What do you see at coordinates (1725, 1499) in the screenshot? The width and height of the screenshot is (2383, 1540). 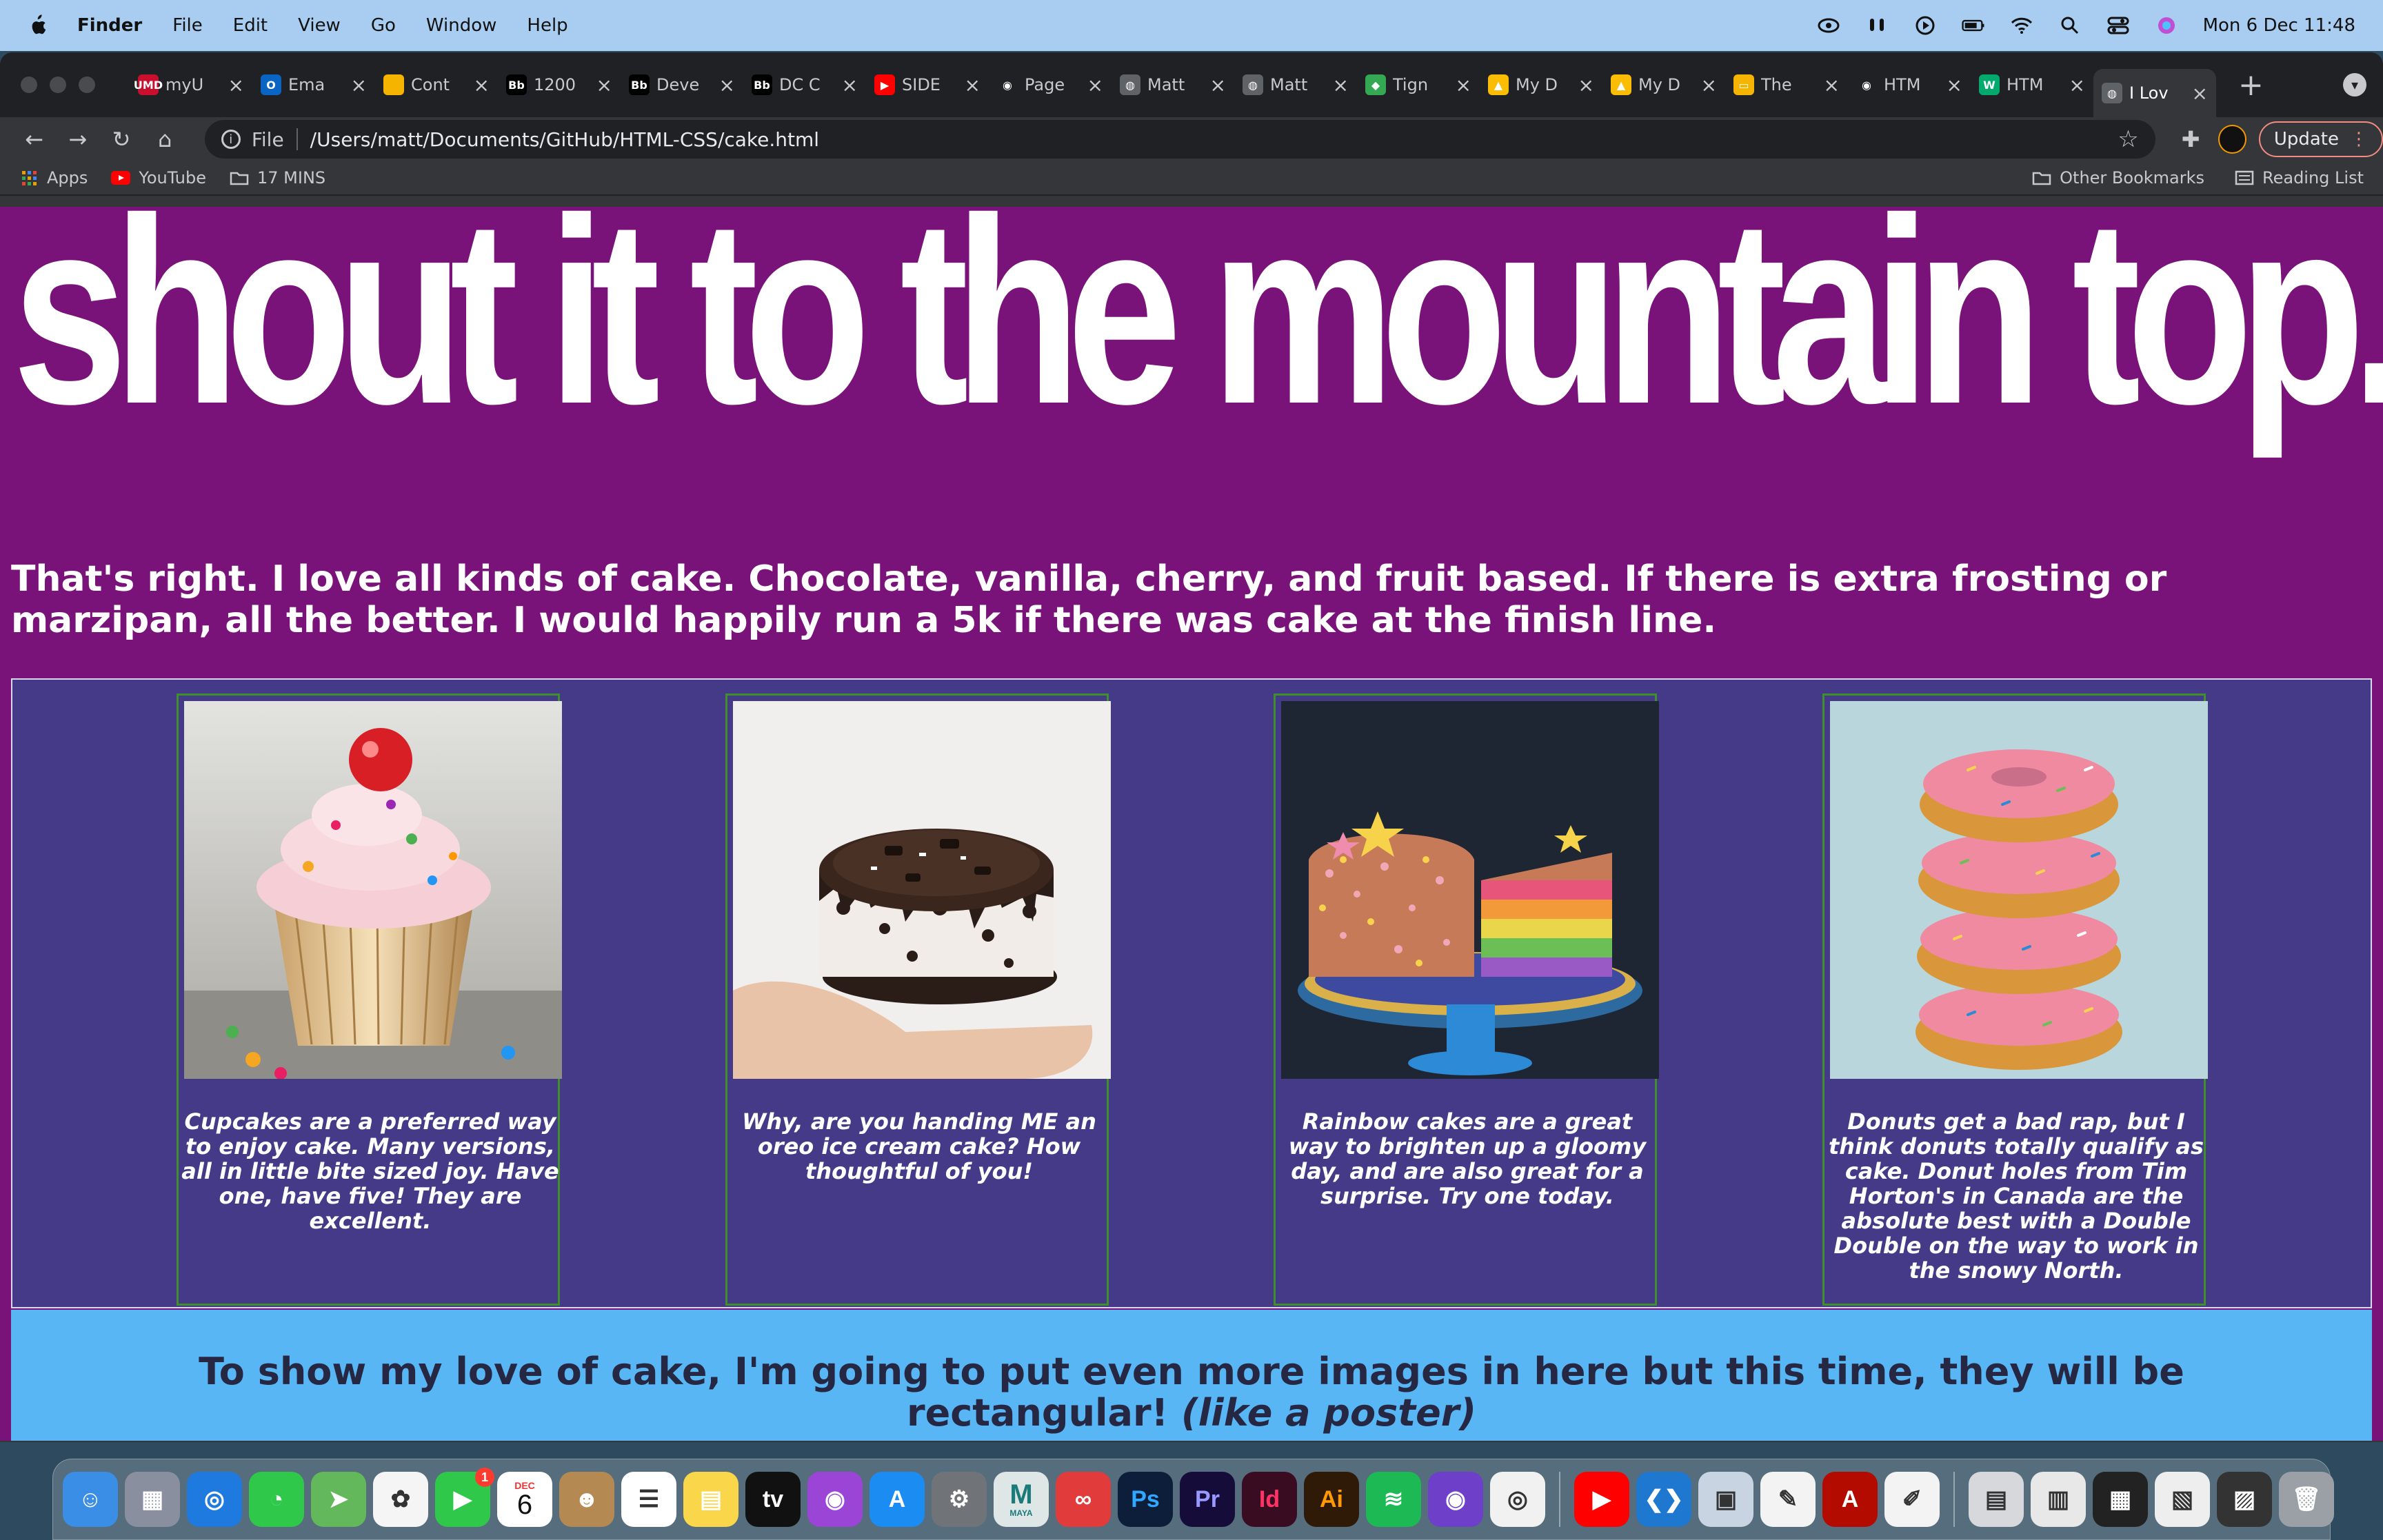 I see `preview-icon: ▣` at bounding box center [1725, 1499].